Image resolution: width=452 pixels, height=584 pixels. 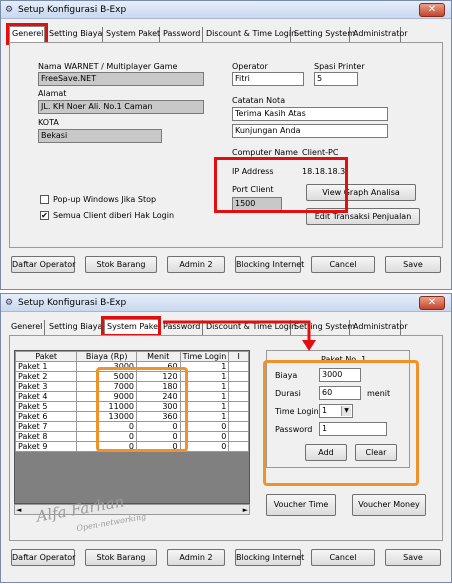 I want to click on table-row: Paket 4 9000 240 1, so click(x=132, y=396).